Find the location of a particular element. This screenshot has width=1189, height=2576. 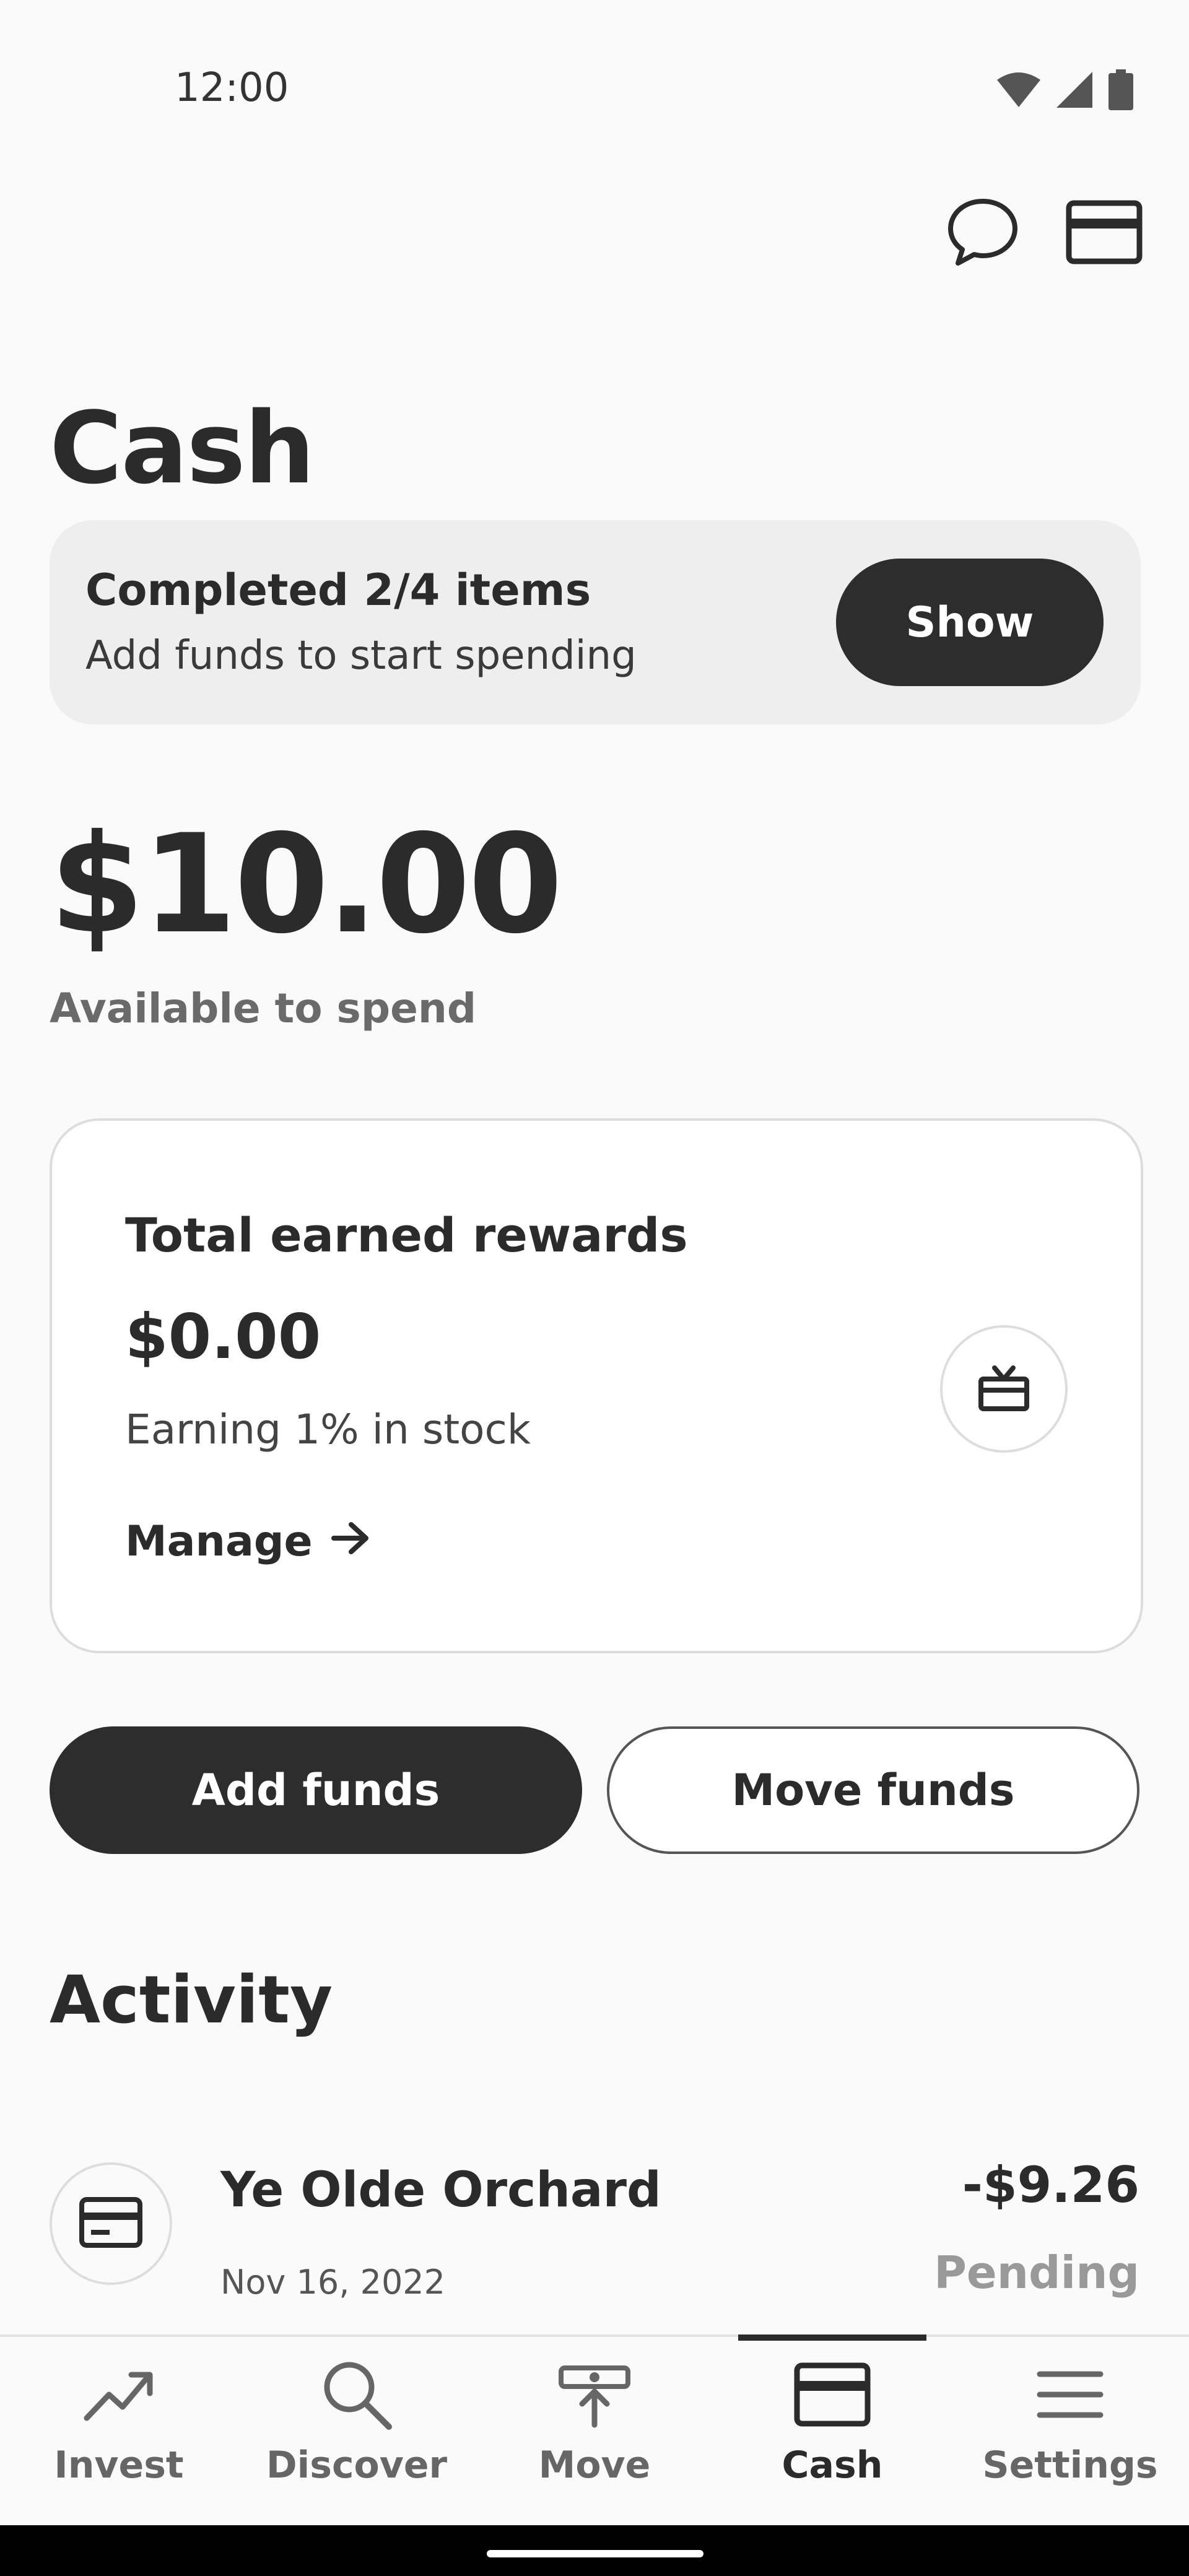

transaction-amount: -$9.26 is located at coordinates (1050, 2185).